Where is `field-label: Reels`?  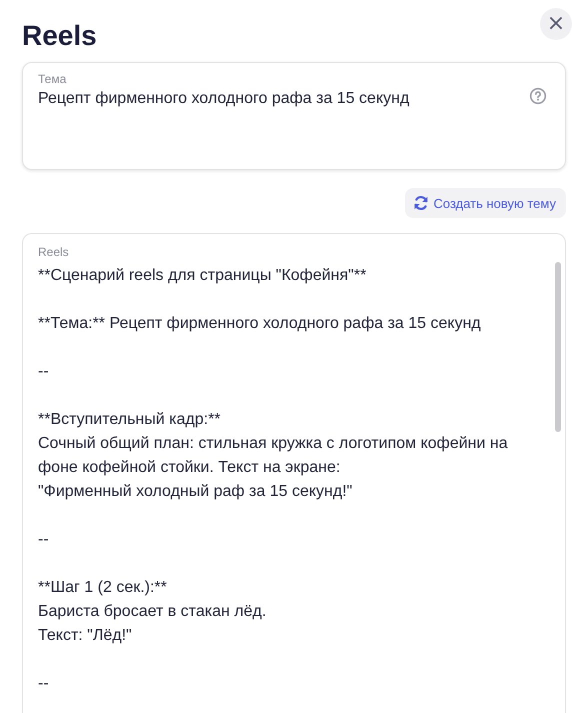
field-label: Reels is located at coordinates (54, 252).